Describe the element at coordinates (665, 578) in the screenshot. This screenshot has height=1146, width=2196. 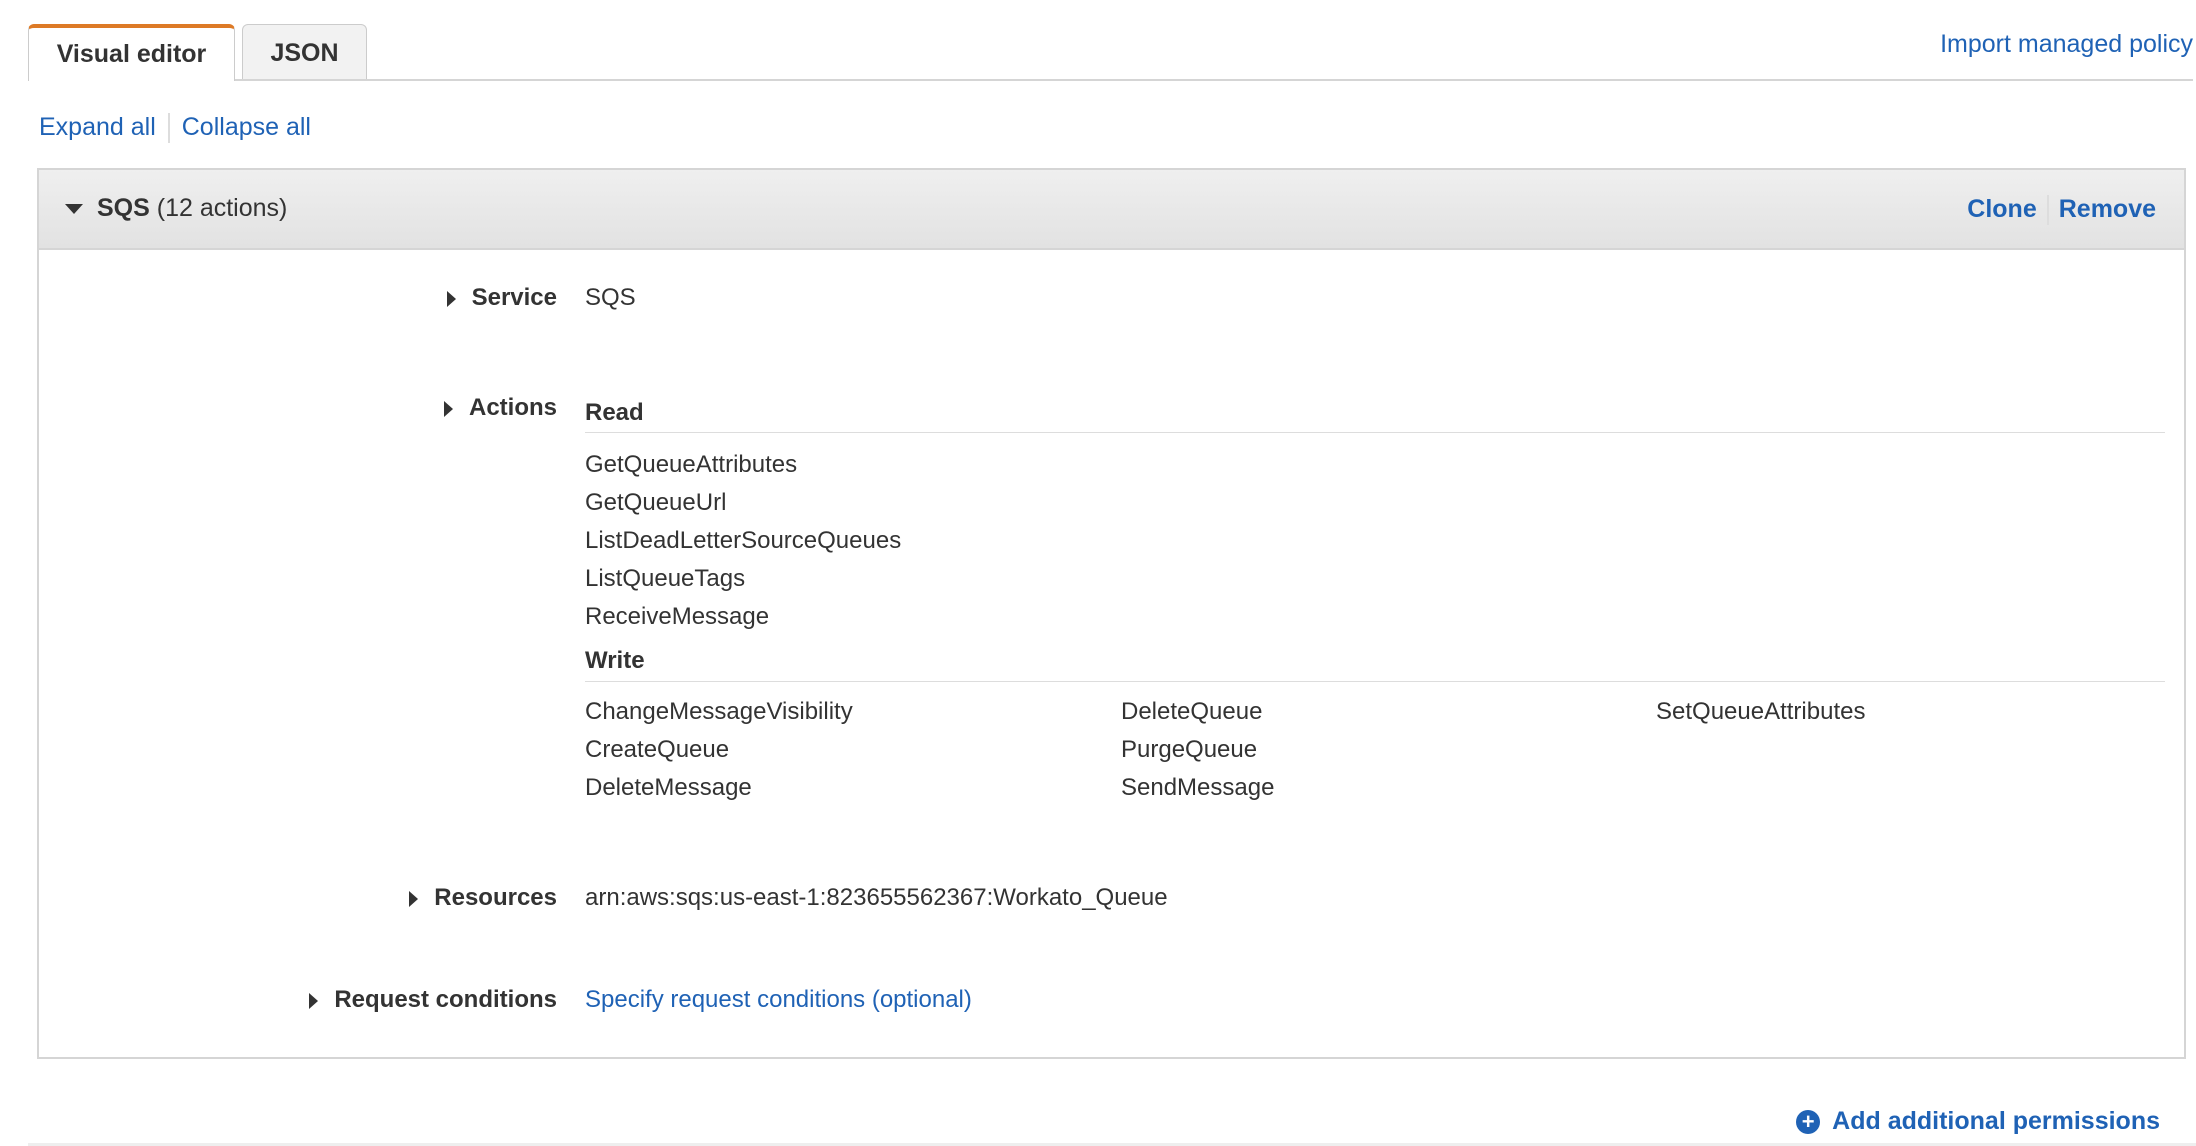
I see `action-item: ListQueueTags` at that location.